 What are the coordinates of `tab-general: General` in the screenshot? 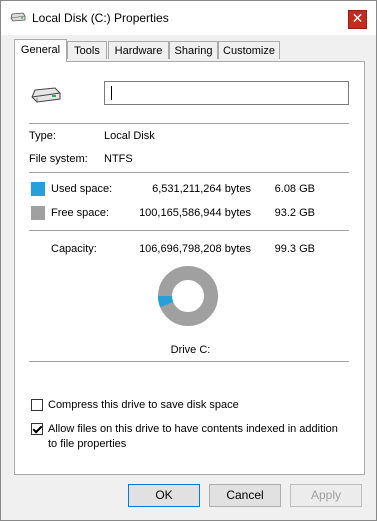 It's located at (40, 50).